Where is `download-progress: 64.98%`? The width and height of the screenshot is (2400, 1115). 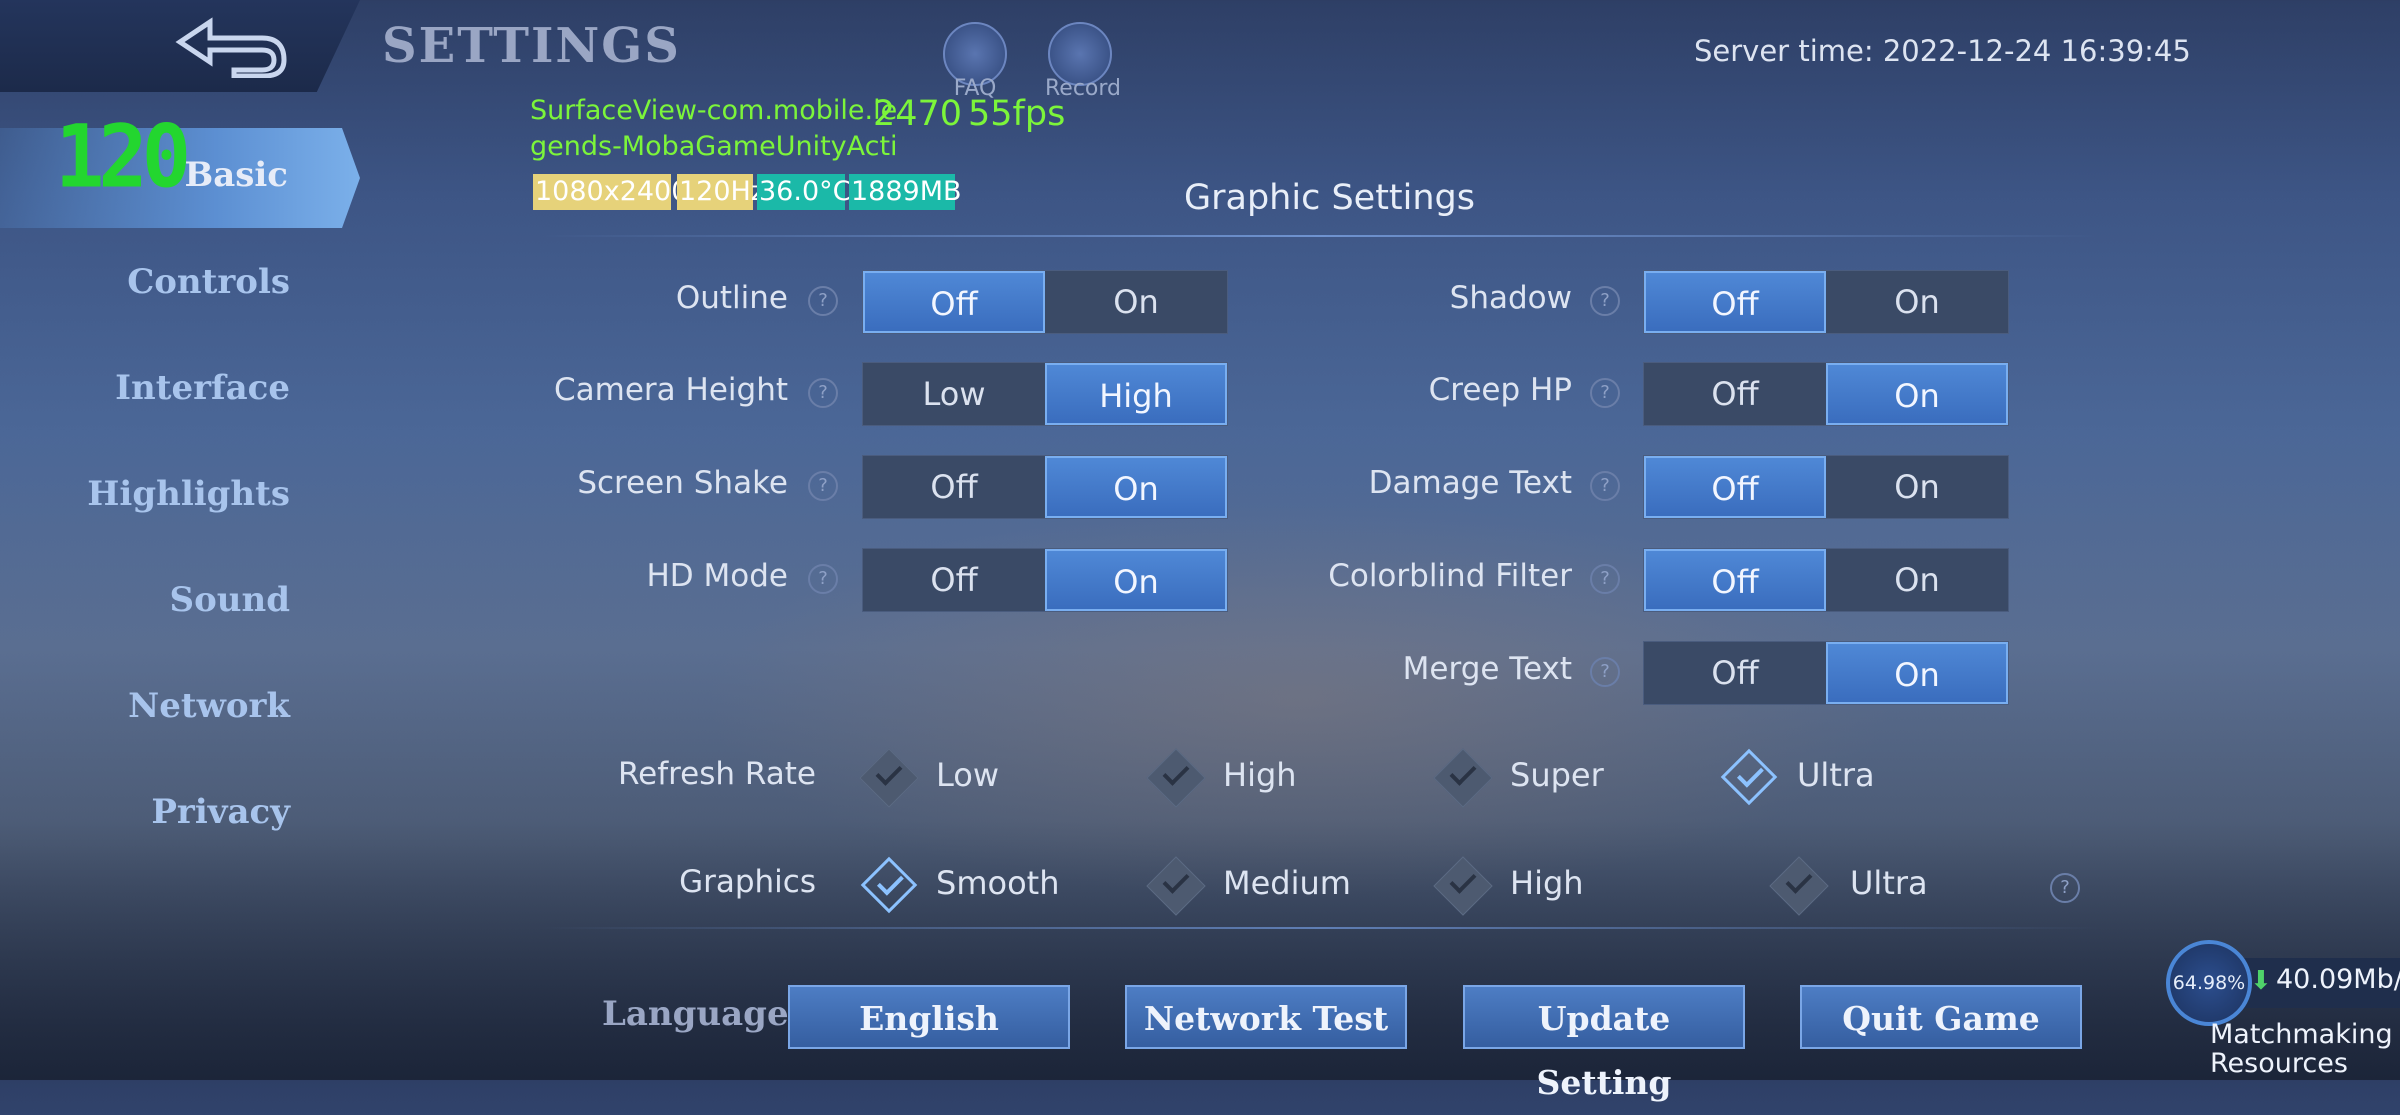
download-progress: 64.98% is located at coordinates (2209, 983).